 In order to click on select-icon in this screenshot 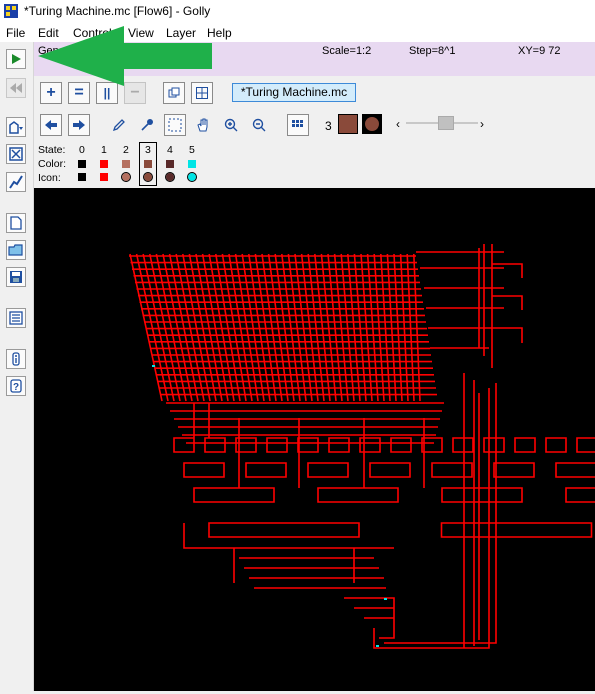, I will do `click(175, 125)`.